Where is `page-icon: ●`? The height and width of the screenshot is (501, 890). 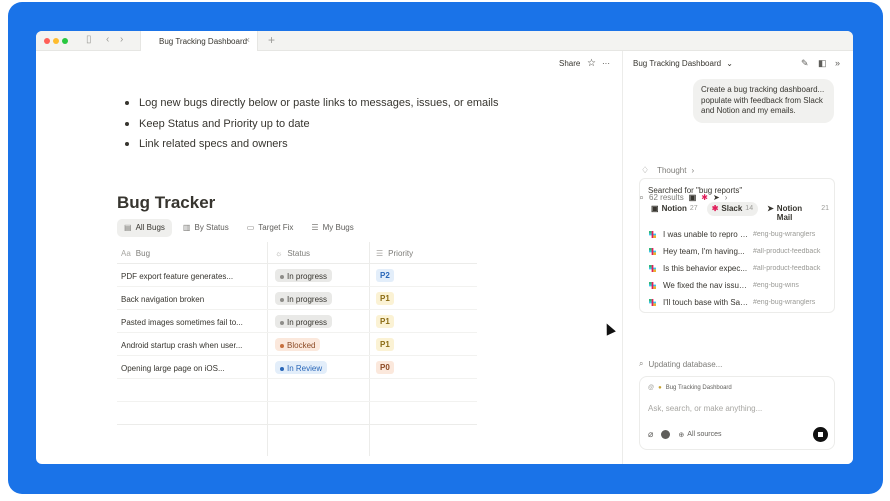 page-icon: ● is located at coordinates (660, 388).